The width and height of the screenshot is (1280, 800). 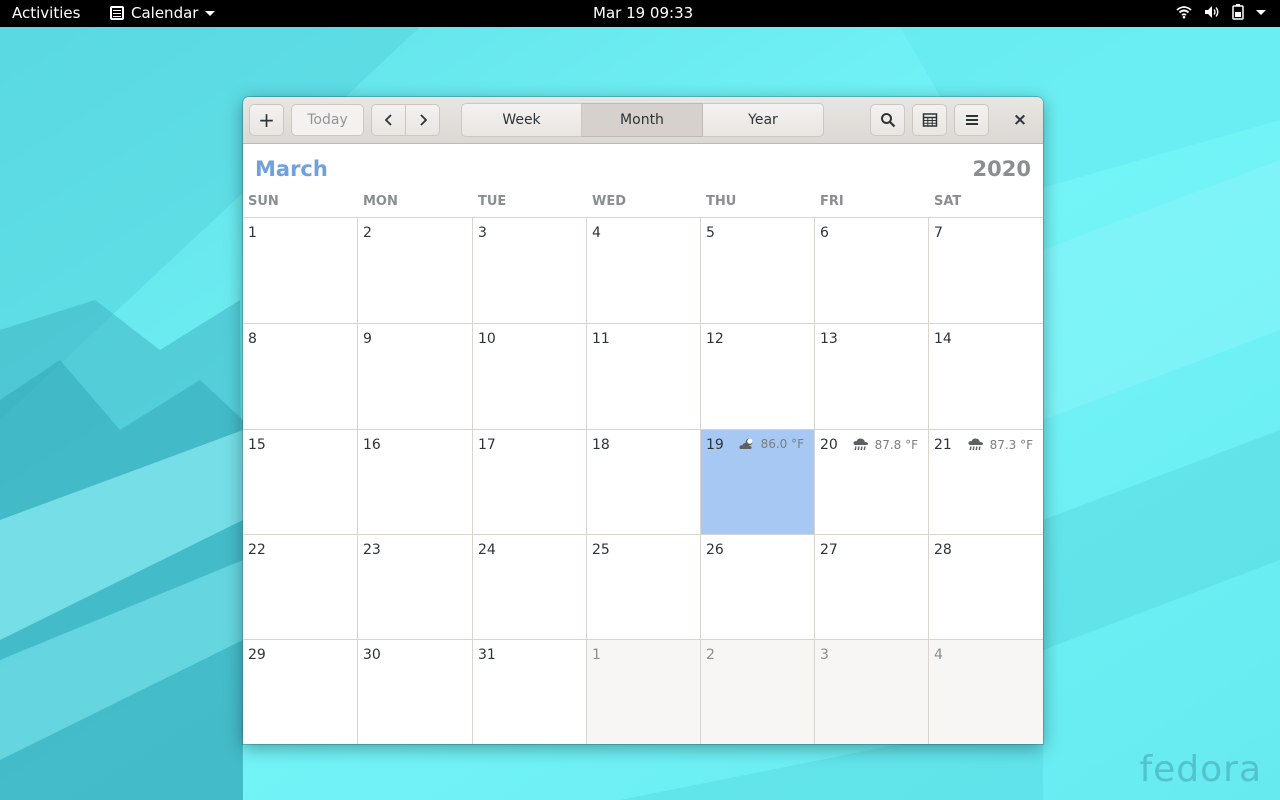 What do you see at coordinates (896, 444) in the screenshot?
I see `weather-temperature: 87.8 °F` at bounding box center [896, 444].